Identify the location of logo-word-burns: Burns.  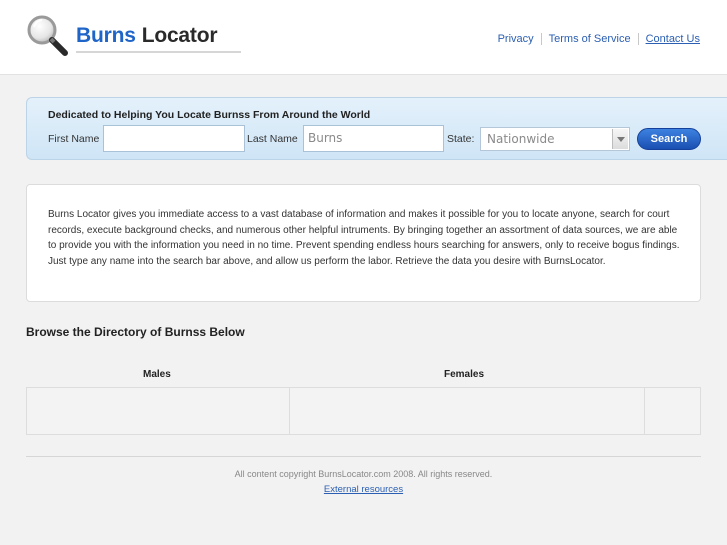
(106, 35).